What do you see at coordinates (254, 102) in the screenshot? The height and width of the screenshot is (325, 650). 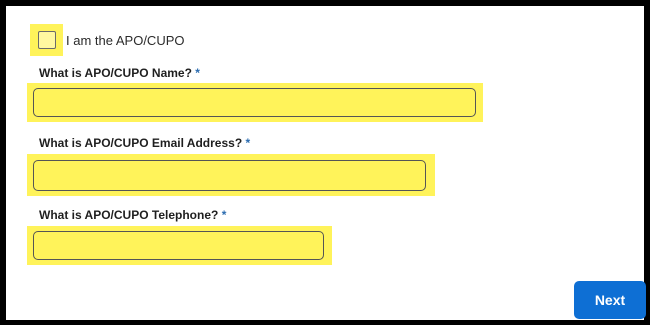 I see `apo-name-input` at bounding box center [254, 102].